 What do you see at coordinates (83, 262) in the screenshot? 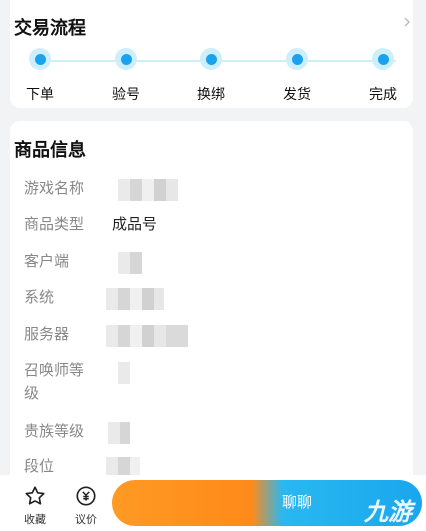
I see `info-row-client: 客户端` at bounding box center [83, 262].